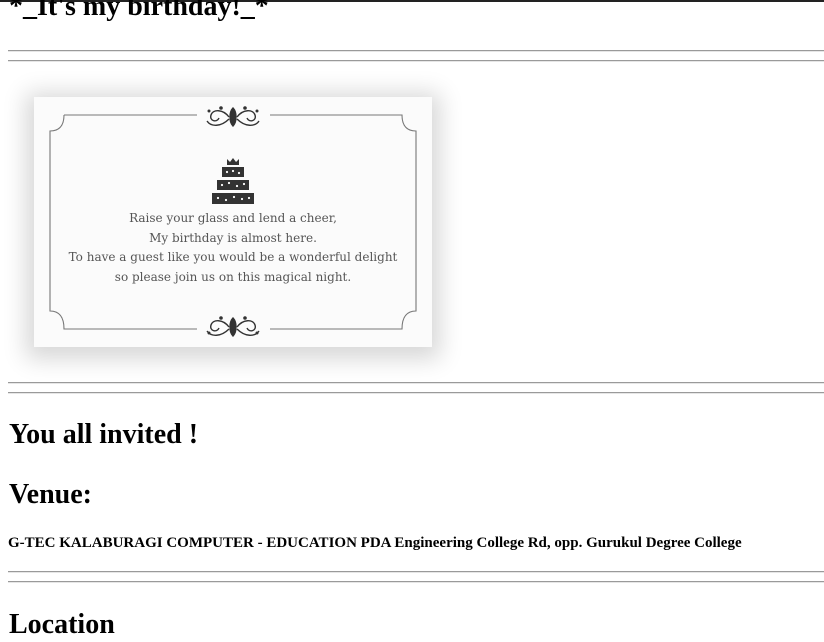 This screenshot has width=824, height=642. Describe the element at coordinates (233, 276) in the screenshot. I see `poem-line: so please join us on this magical night.` at that location.